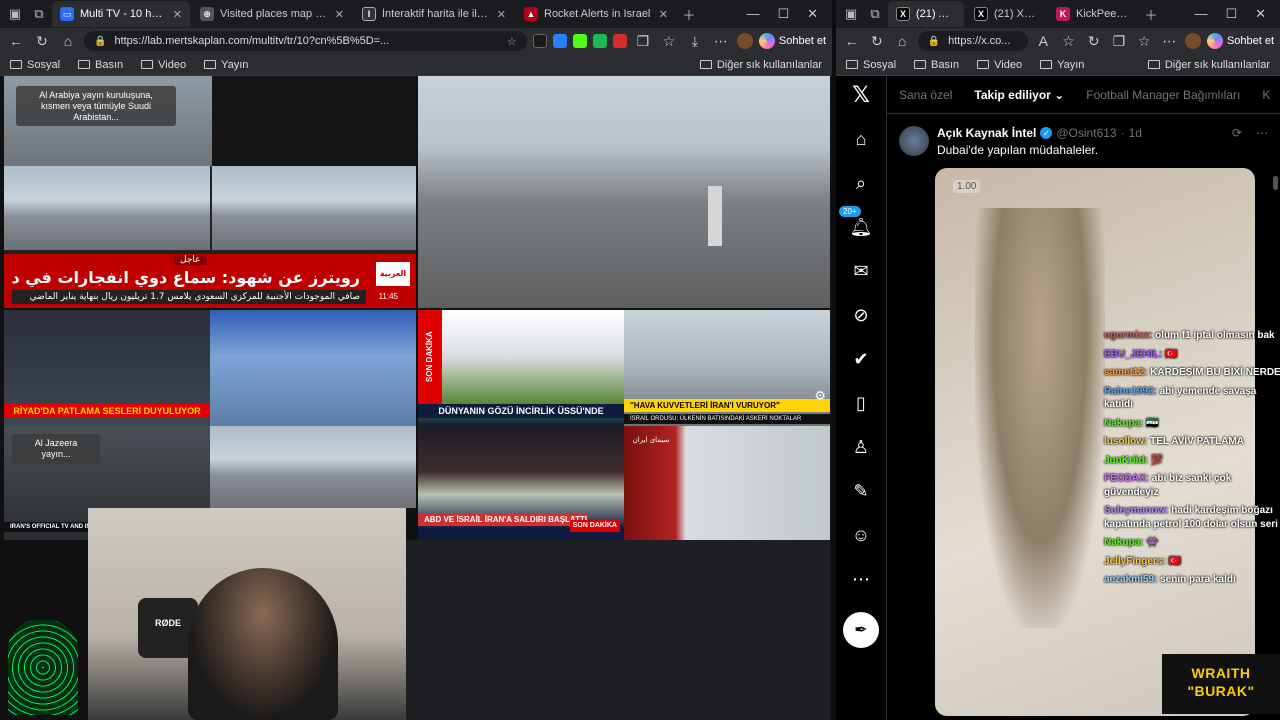 This screenshot has width=1280, height=720. What do you see at coordinates (861, 491) in the screenshot?
I see `premium-icon: ✎` at bounding box center [861, 491].